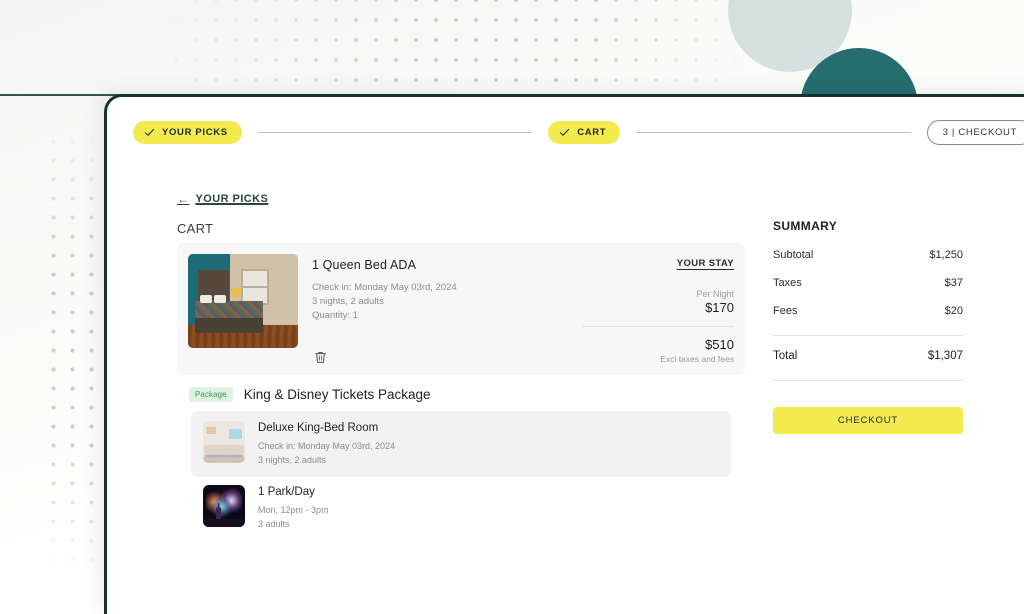 The image size is (1024, 614). What do you see at coordinates (243, 301) in the screenshot?
I see `cart-item-thumbnail` at bounding box center [243, 301].